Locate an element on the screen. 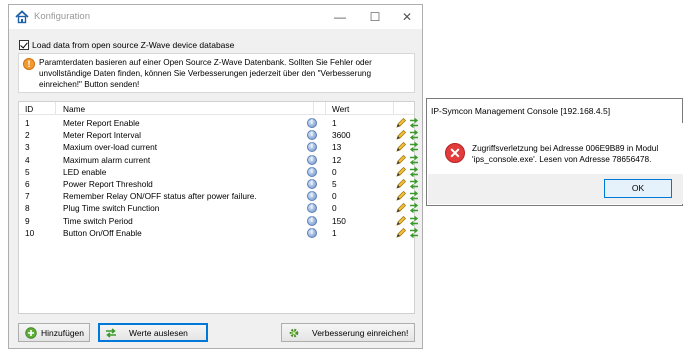 This screenshot has height=355, width=690. row-name: Plug Time switch Function is located at coordinates (111, 208).